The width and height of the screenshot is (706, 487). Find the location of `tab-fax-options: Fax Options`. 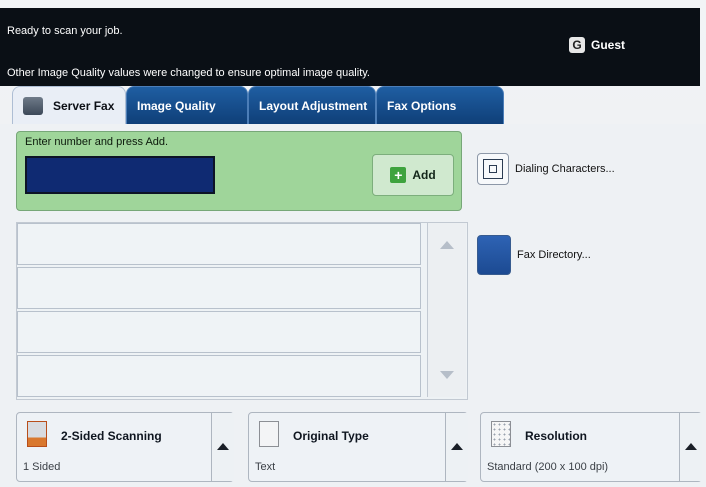

tab-fax-options: Fax Options is located at coordinates (440, 105).